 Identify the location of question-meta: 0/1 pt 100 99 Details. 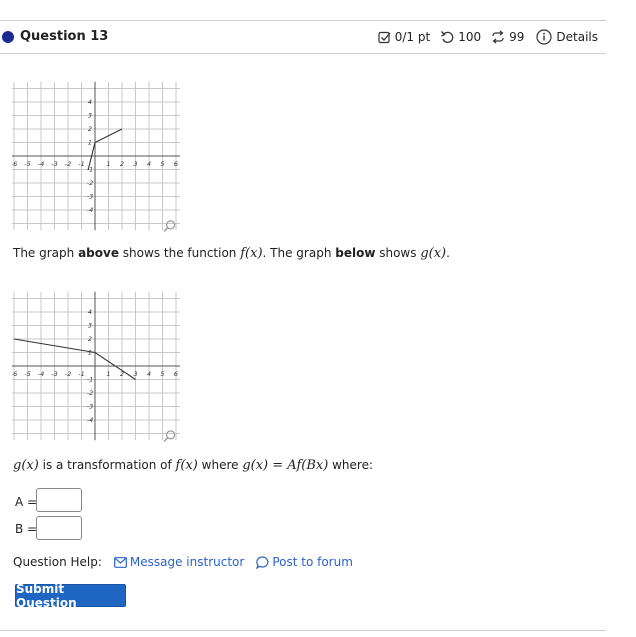
(488, 37).